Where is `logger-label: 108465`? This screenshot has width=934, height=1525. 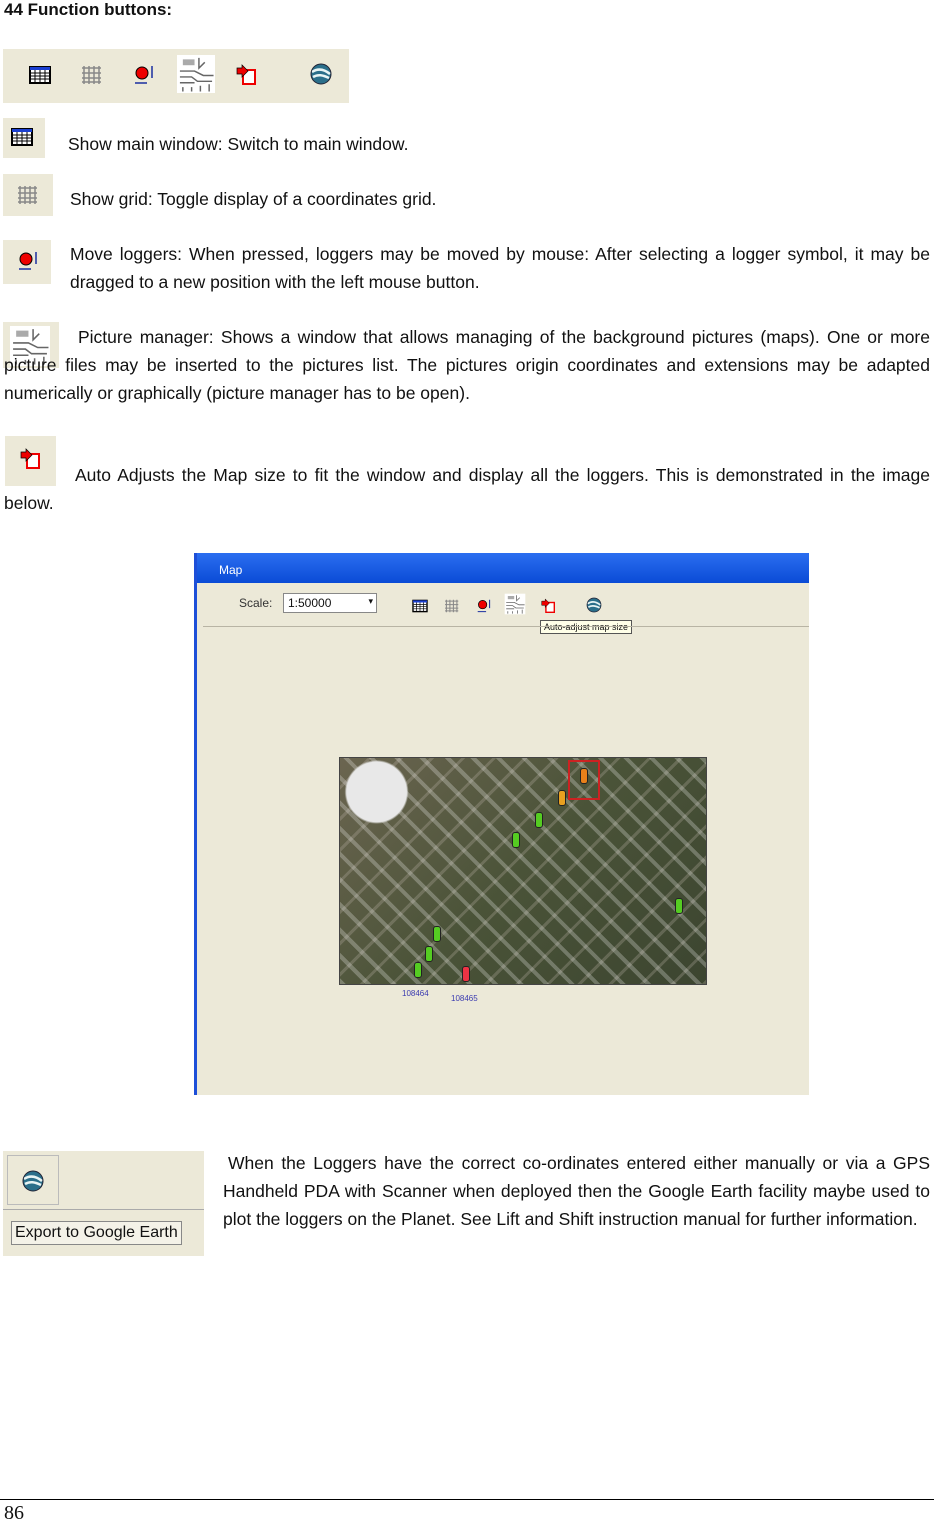 logger-label: 108465 is located at coordinates (464, 998).